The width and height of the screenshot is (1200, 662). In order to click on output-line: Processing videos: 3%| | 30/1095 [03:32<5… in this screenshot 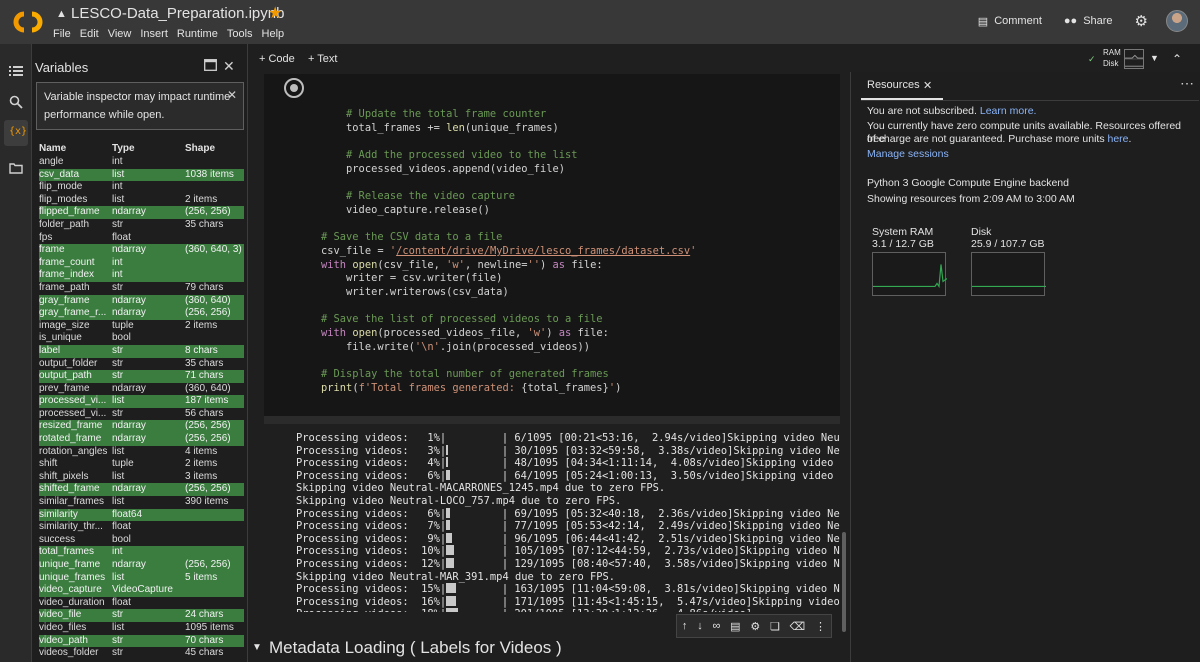, I will do `click(568, 451)`.